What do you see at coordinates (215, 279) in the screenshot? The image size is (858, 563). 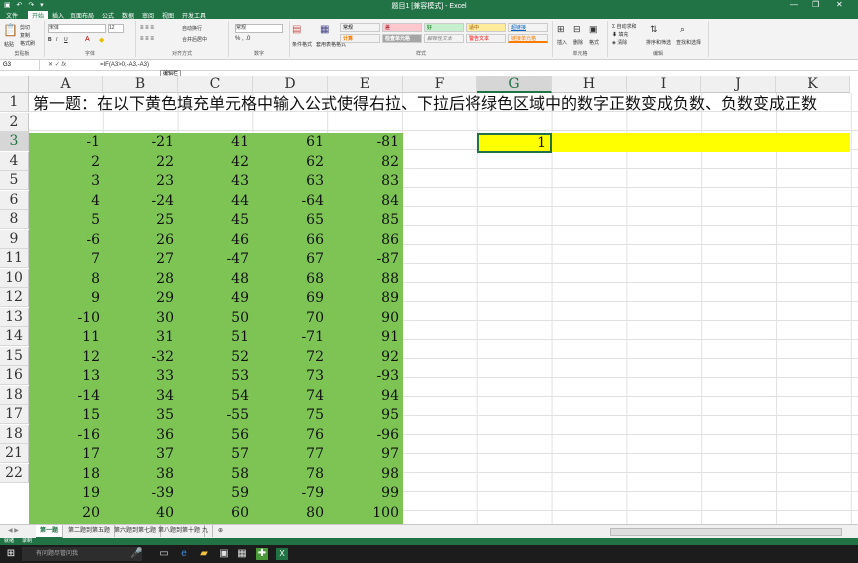 I see `data-cell: 48` at bounding box center [215, 279].